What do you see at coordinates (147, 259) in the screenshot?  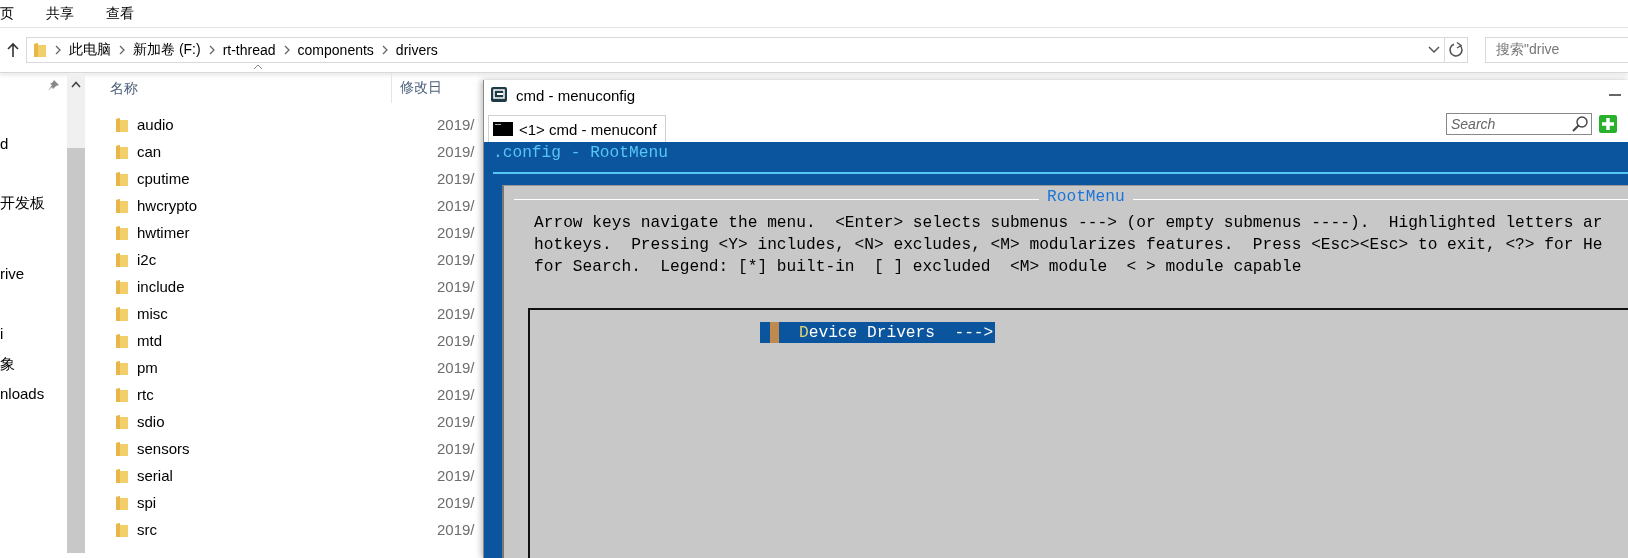 I see `file-name: i2c` at bounding box center [147, 259].